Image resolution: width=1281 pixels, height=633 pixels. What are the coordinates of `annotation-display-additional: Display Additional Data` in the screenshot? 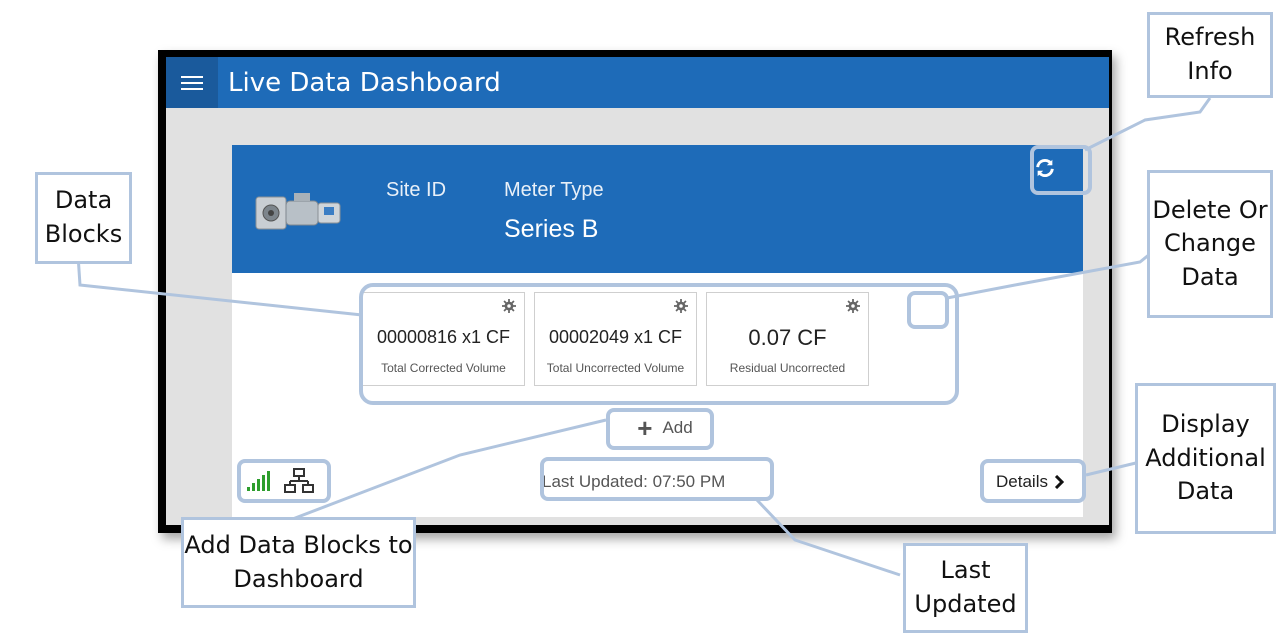 It's located at (1205, 458).